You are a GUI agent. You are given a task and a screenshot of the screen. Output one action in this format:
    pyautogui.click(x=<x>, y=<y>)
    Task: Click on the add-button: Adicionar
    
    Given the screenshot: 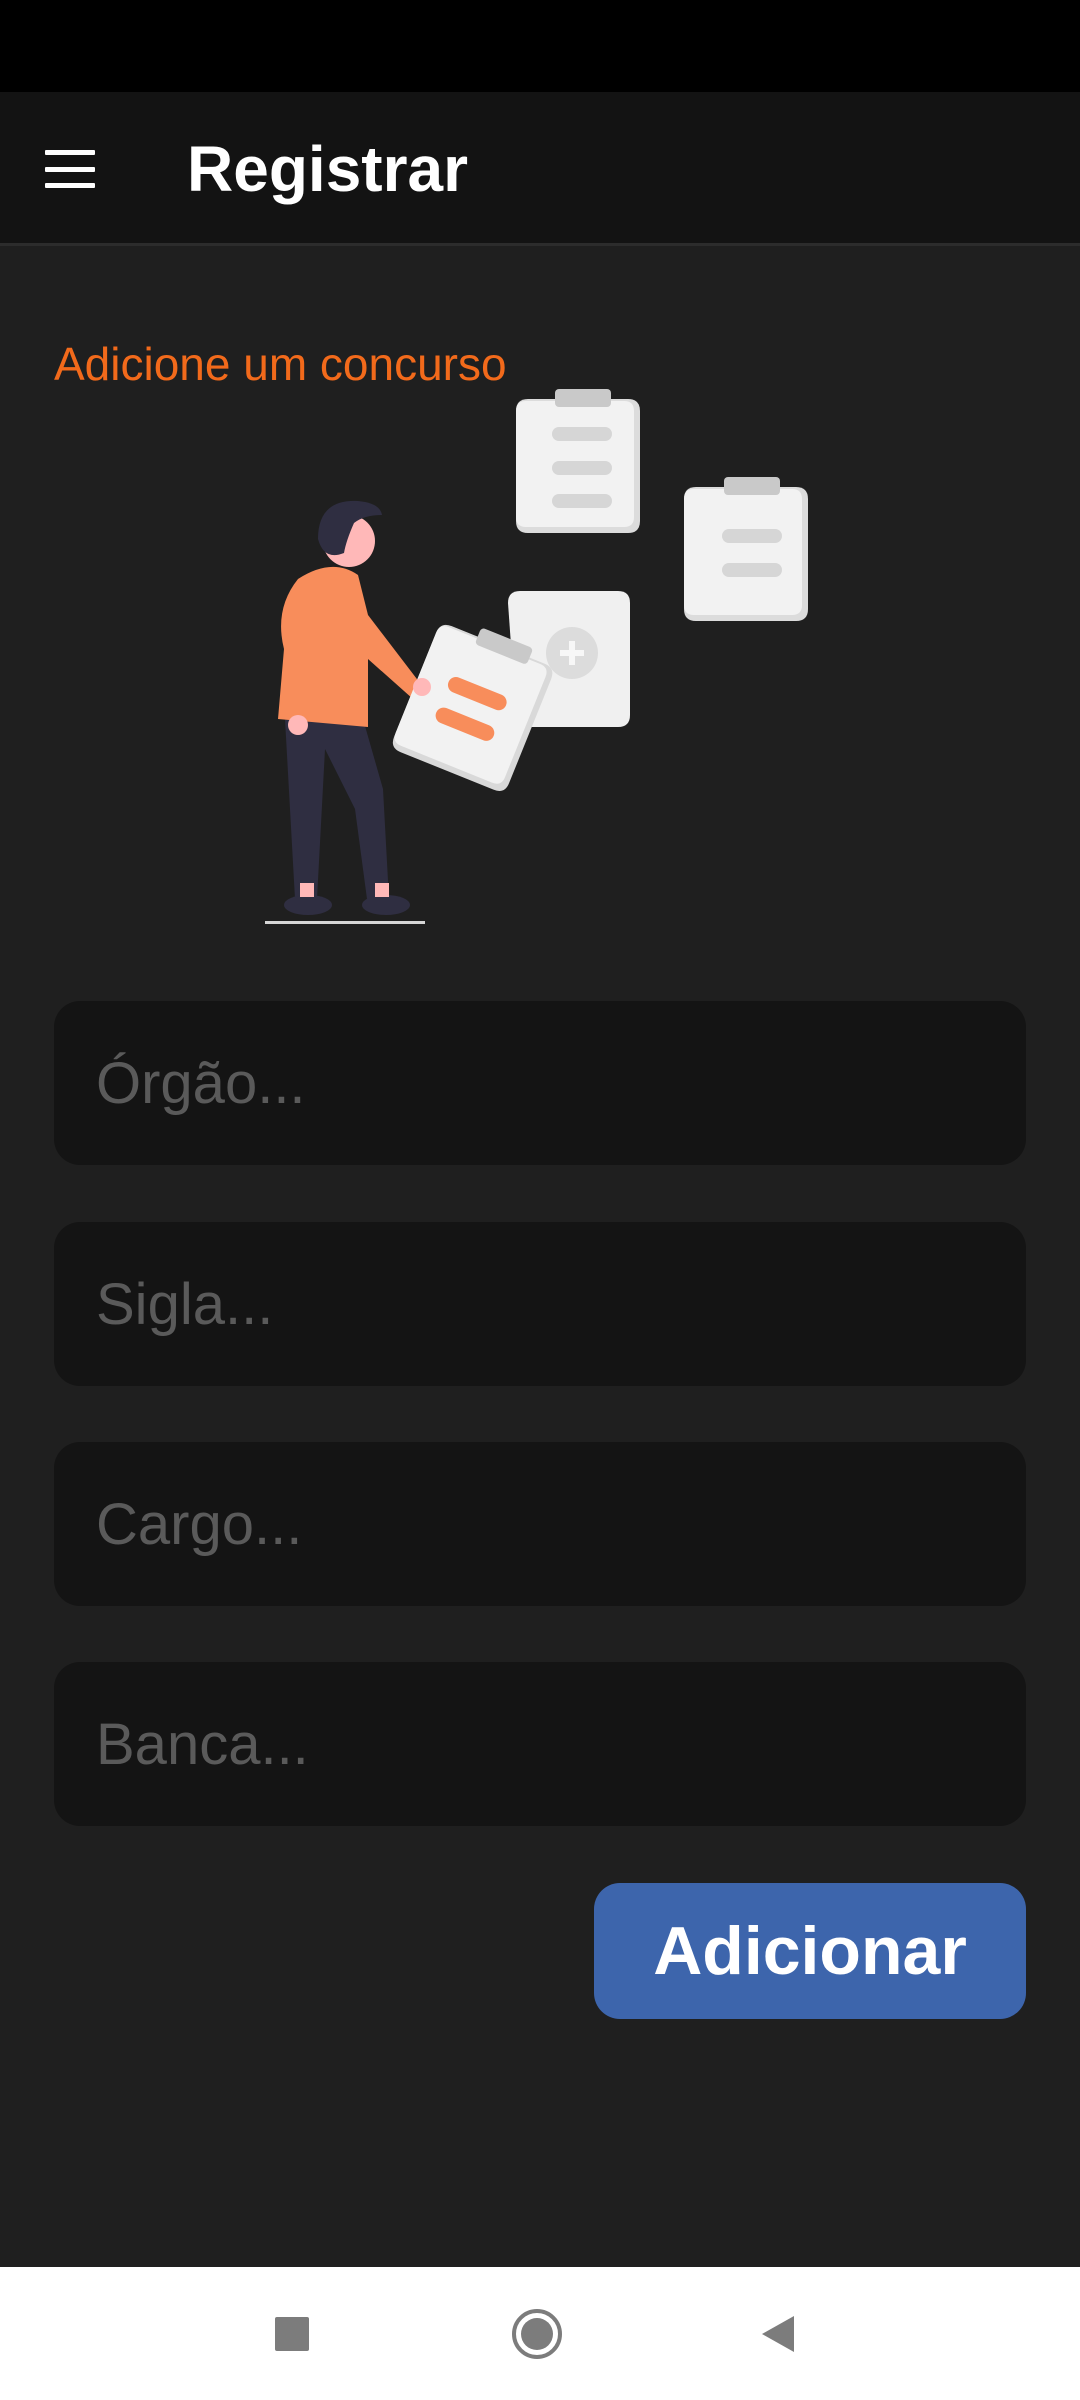 What is the action you would take?
    pyautogui.click(x=810, y=1951)
    